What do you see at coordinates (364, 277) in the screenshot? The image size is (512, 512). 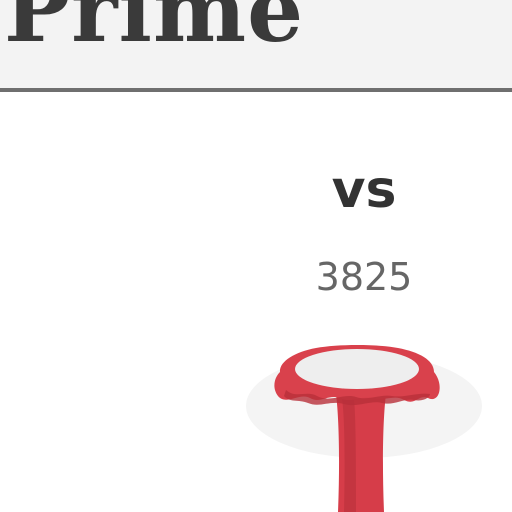 I see `score-value: 3825` at bounding box center [364, 277].